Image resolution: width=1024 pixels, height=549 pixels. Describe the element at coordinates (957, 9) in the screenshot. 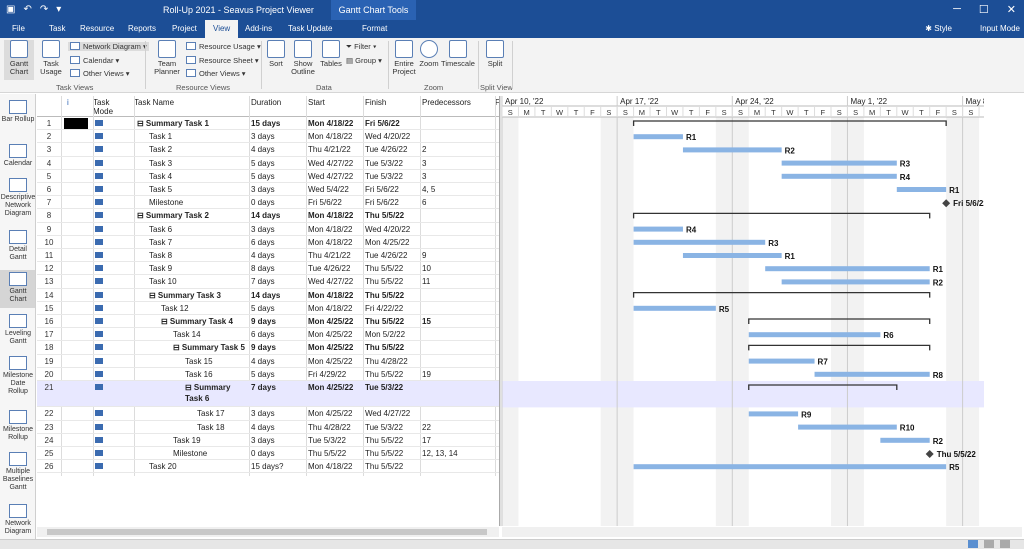

I see `minimize-icon: ─` at that location.